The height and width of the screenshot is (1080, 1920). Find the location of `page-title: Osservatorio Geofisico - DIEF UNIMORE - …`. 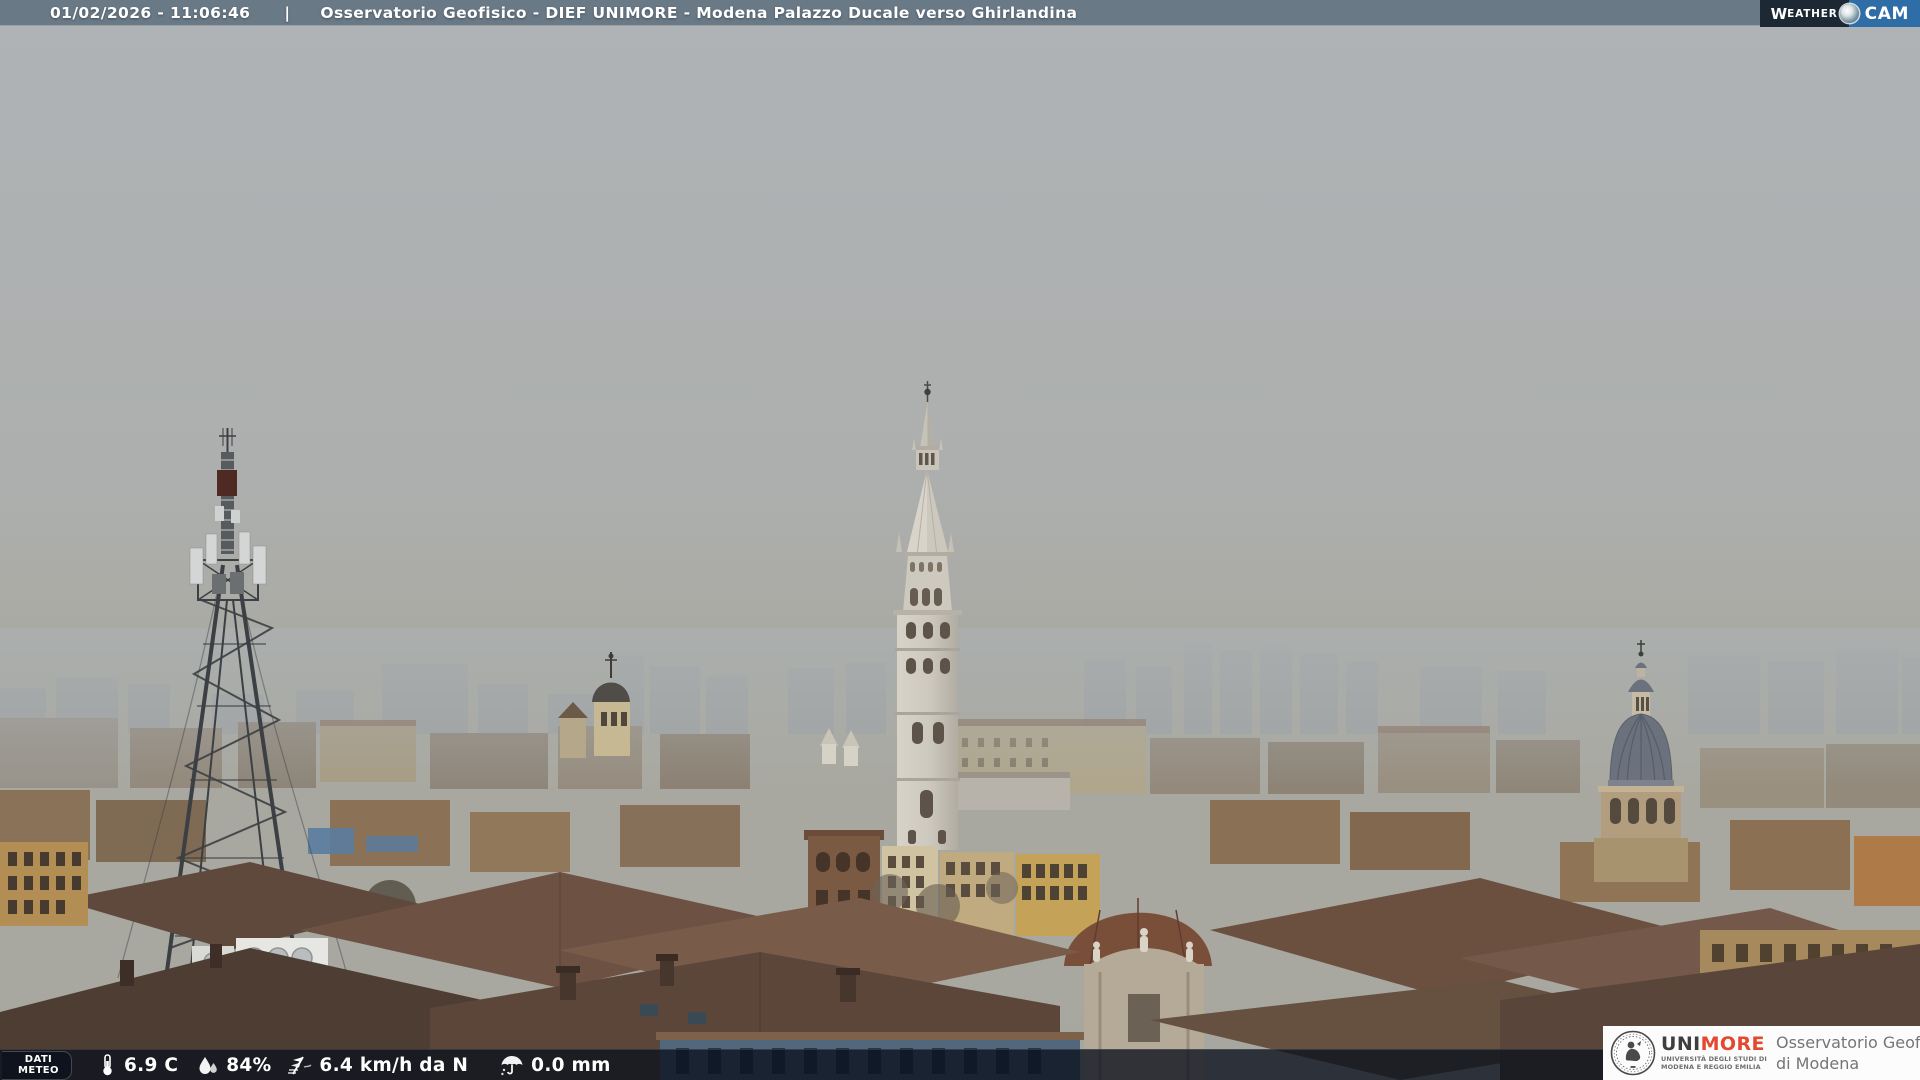

page-title: Osservatorio Geofisico - DIEF UNIMORE - … is located at coordinates (699, 12).